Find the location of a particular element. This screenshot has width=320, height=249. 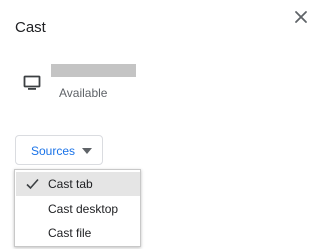

sources-menu: Cast tab Cast desktop Cast file is located at coordinates (77, 208).